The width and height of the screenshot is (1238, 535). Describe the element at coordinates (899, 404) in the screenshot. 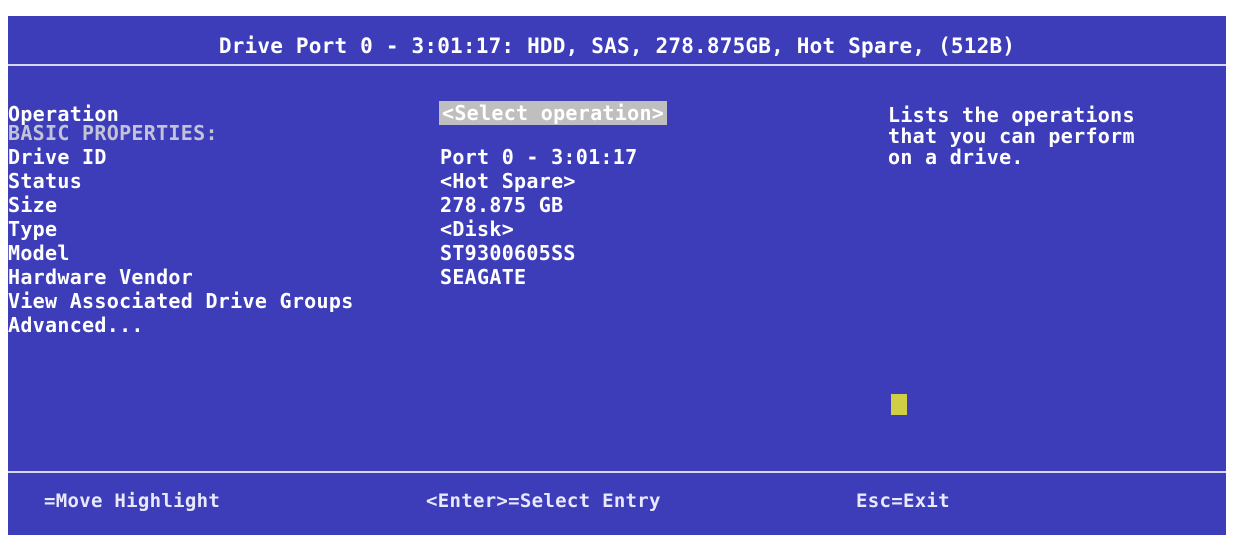

I see `text-cursor` at that location.